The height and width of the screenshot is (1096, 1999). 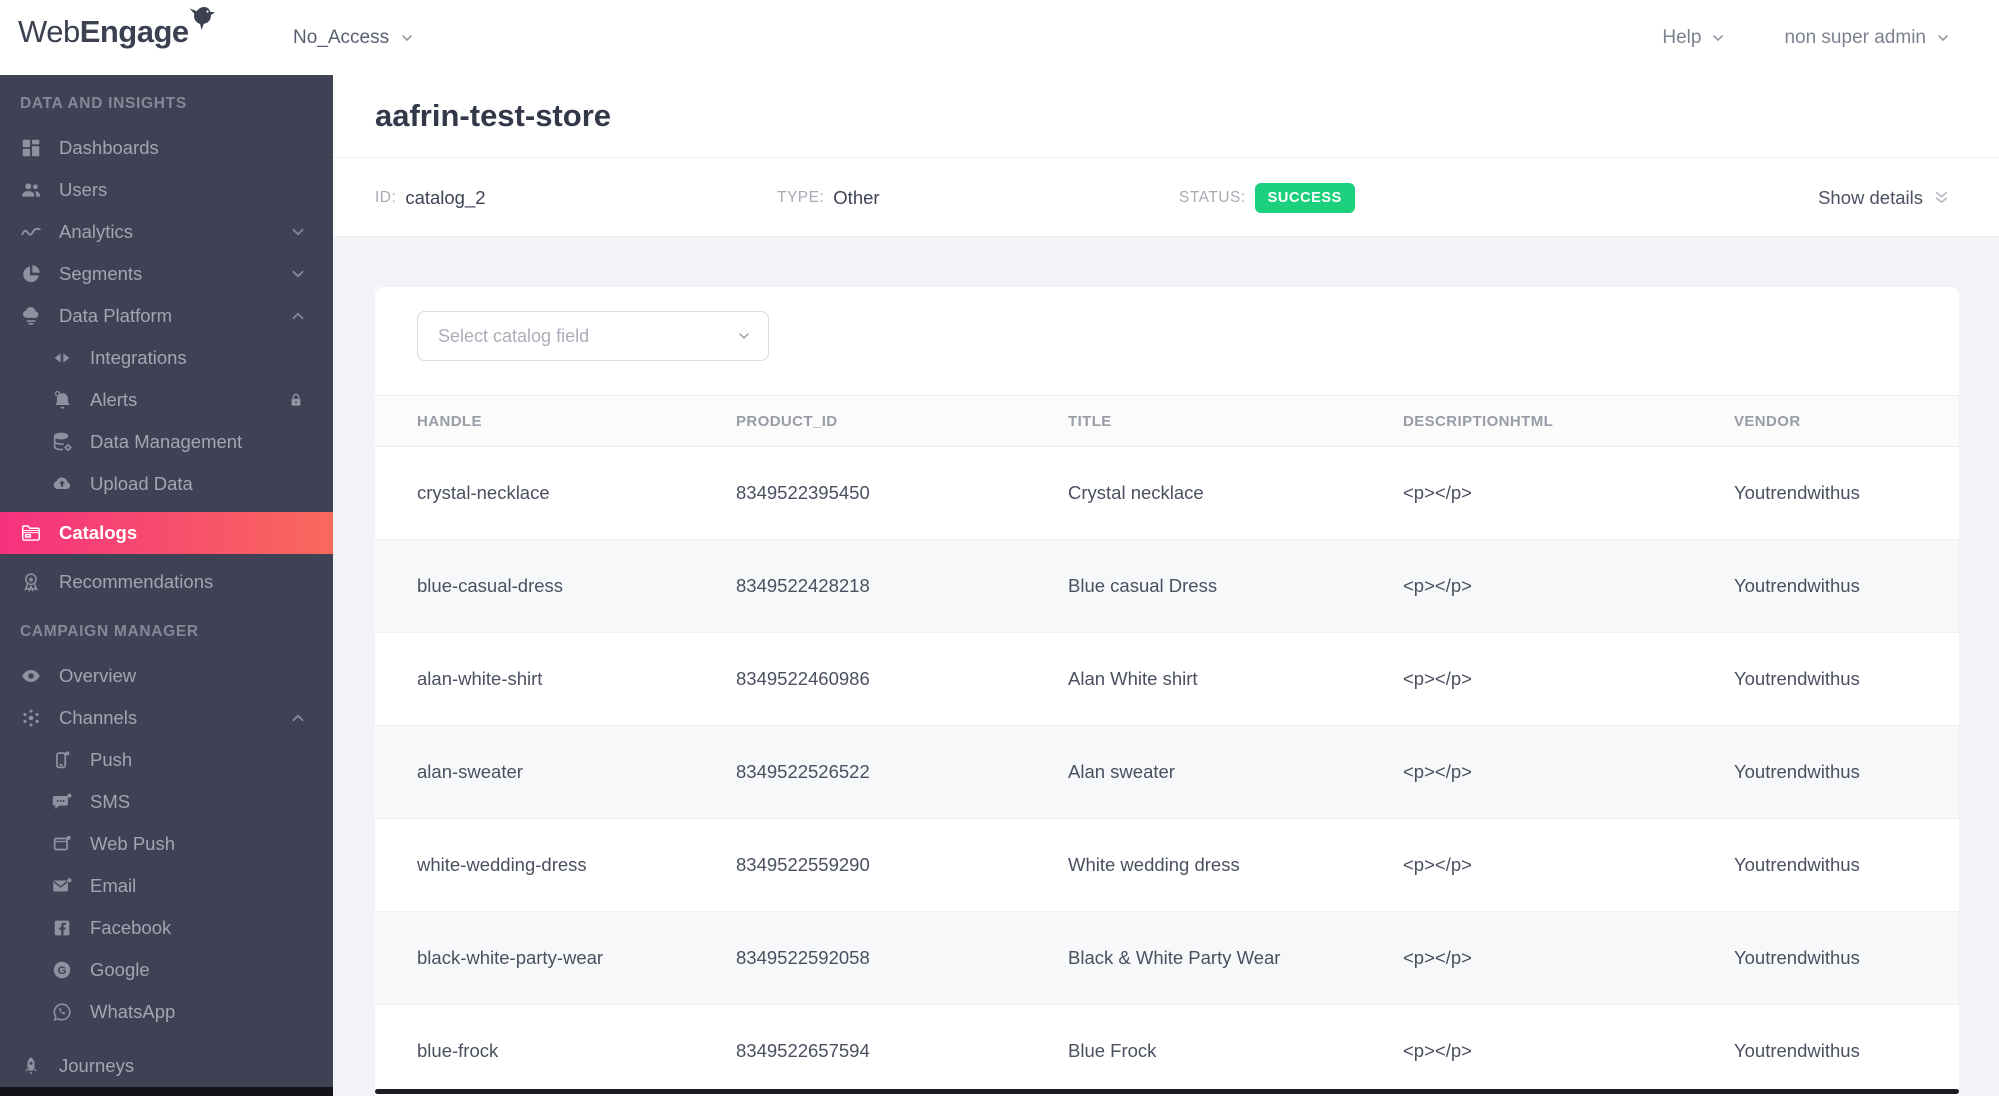 I want to click on sidebar-item-facebook: Facebook, so click(x=166, y=928).